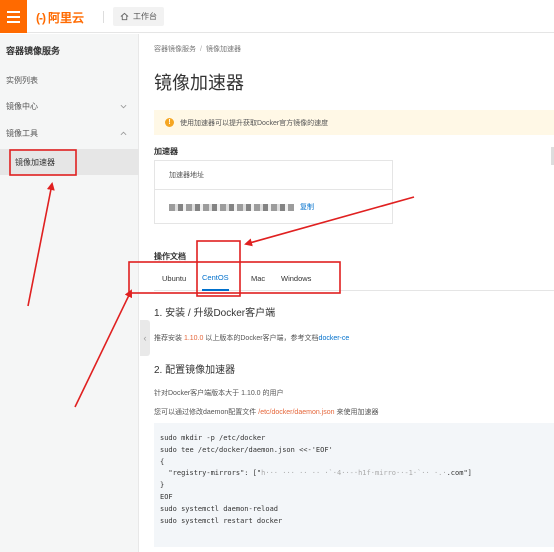 This screenshot has width=554, height=552. Describe the element at coordinates (223, 49) in the screenshot. I see `breadcrumb-current: 镜像加速器` at that location.